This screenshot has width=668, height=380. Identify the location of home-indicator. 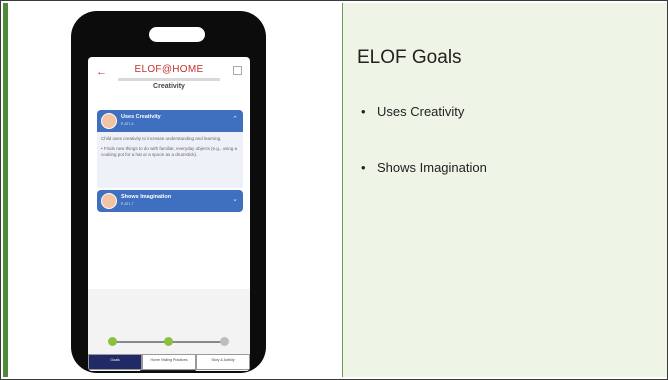
(168, 370).